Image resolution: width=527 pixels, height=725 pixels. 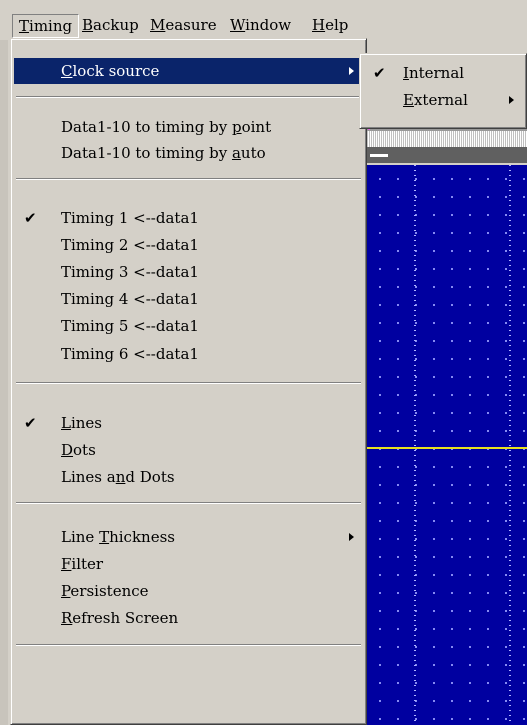 I want to click on channel-marker, so click(x=379, y=155).